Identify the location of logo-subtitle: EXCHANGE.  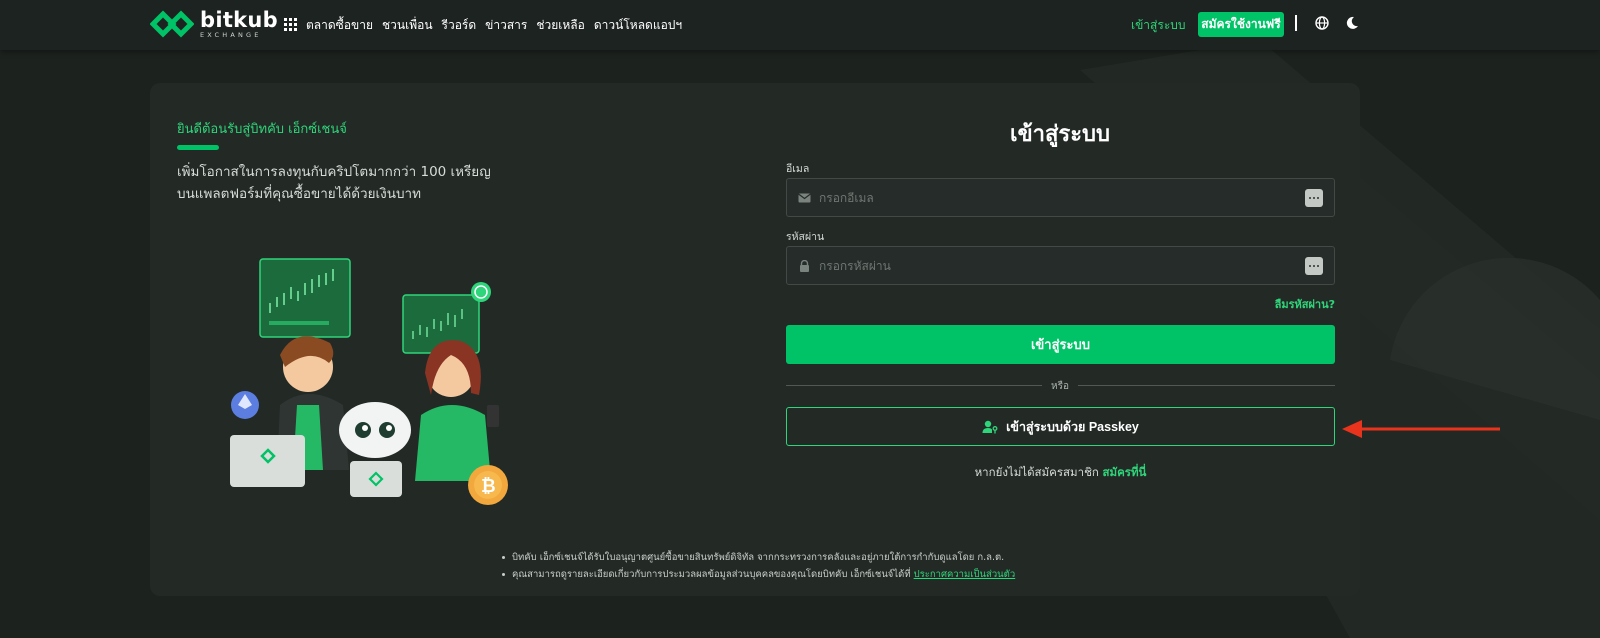
(231, 34).